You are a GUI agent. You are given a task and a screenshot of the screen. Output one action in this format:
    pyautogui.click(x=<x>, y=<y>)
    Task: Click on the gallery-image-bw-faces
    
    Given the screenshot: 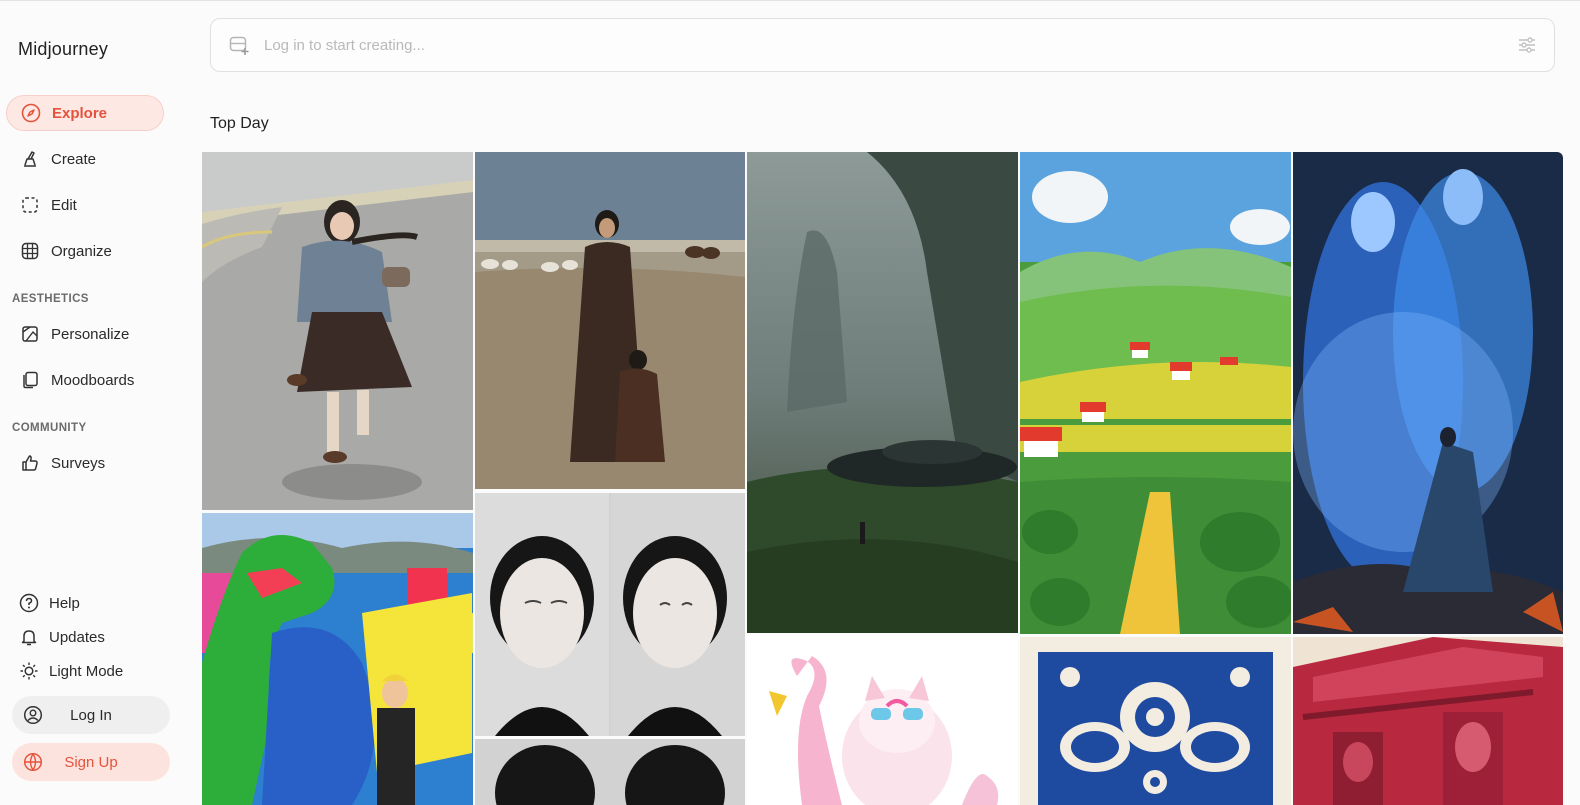 What is the action you would take?
    pyautogui.click(x=610, y=649)
    